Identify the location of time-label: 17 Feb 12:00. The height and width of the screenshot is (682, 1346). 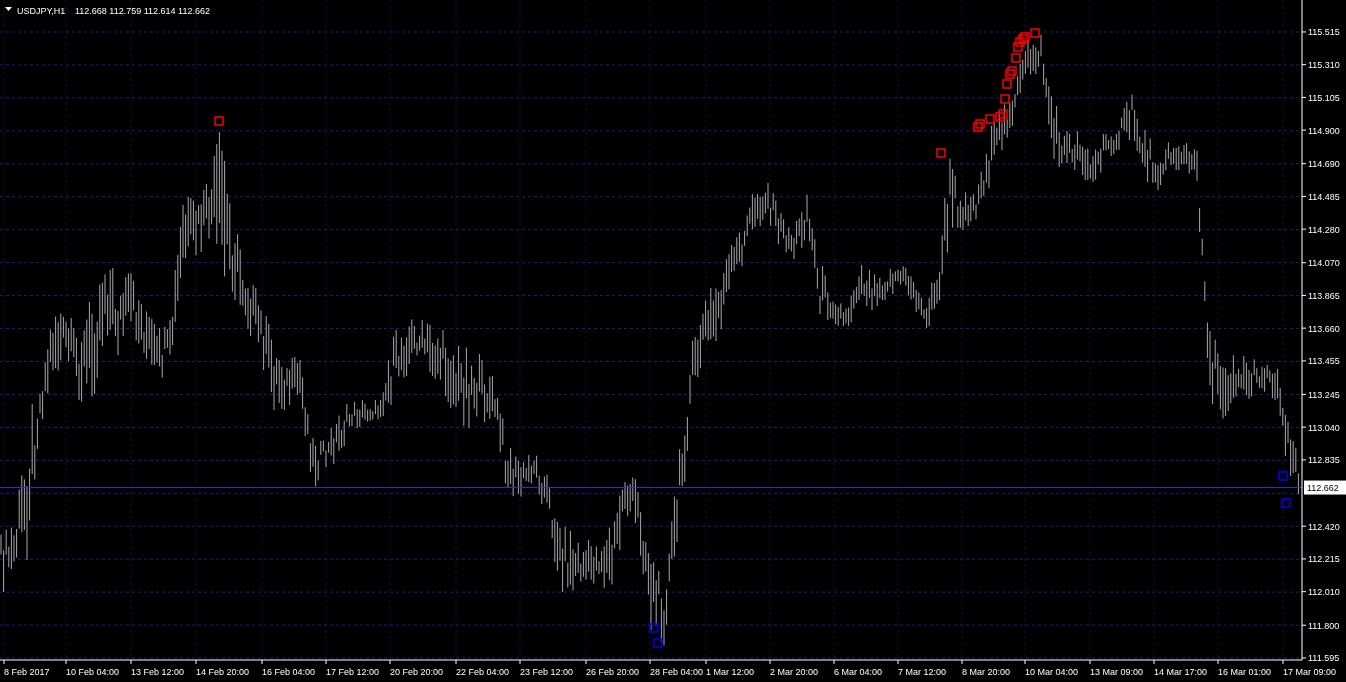
(353, 672).